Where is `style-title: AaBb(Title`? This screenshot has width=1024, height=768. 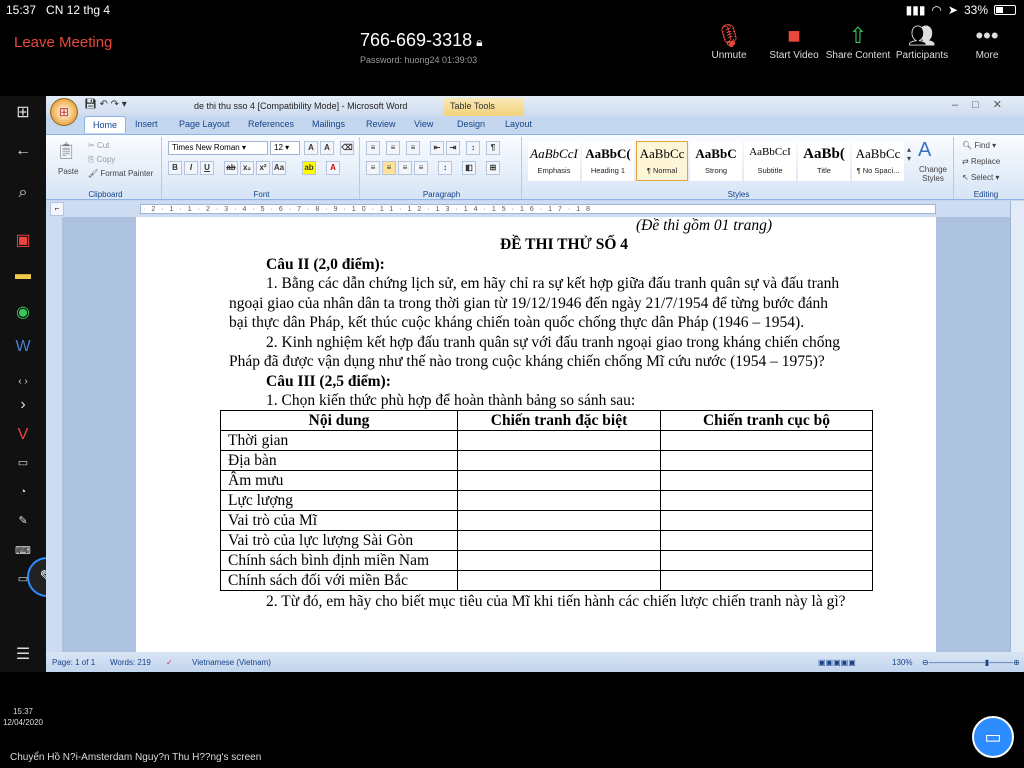
style-title: AaBb(Title is located at coordinates (824, 161).